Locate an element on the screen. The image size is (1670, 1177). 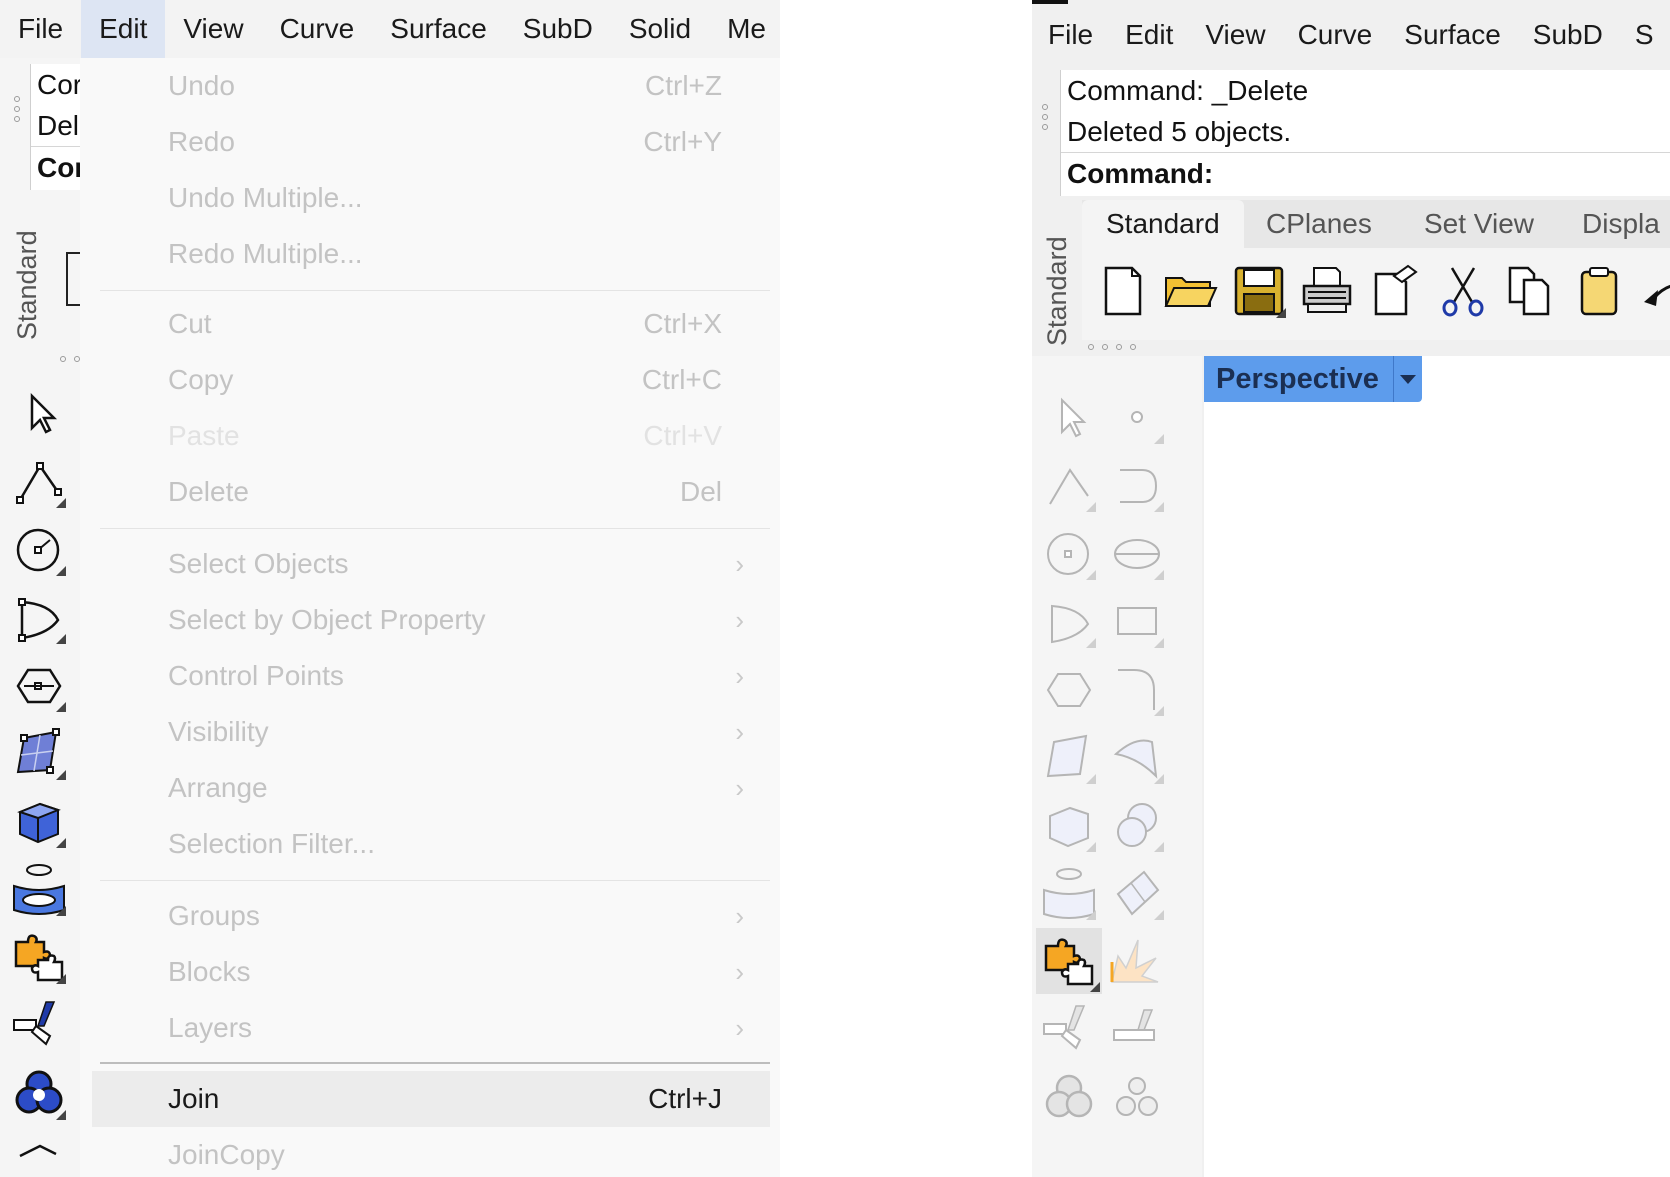
ellipse-icon is located at coordinates (1137, 553).